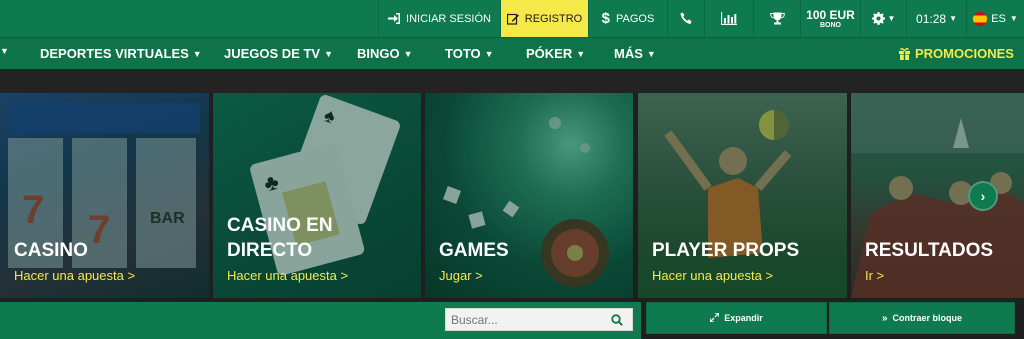 The image size is (1024, 339). What do you see at coordinates (512, 81) in the screenshot?
I see `spacer` at bounding box center [512, 81].